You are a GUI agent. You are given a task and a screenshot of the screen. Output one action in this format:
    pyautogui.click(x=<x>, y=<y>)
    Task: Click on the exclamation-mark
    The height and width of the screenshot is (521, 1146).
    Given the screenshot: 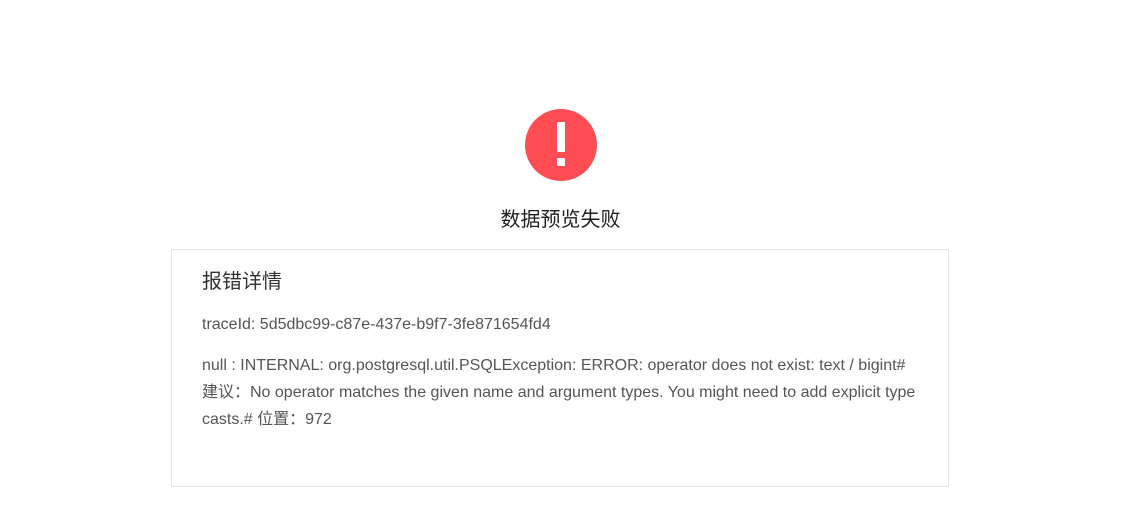 What is the action you would take?
    pyautogui.click(x=561, y=144)
    